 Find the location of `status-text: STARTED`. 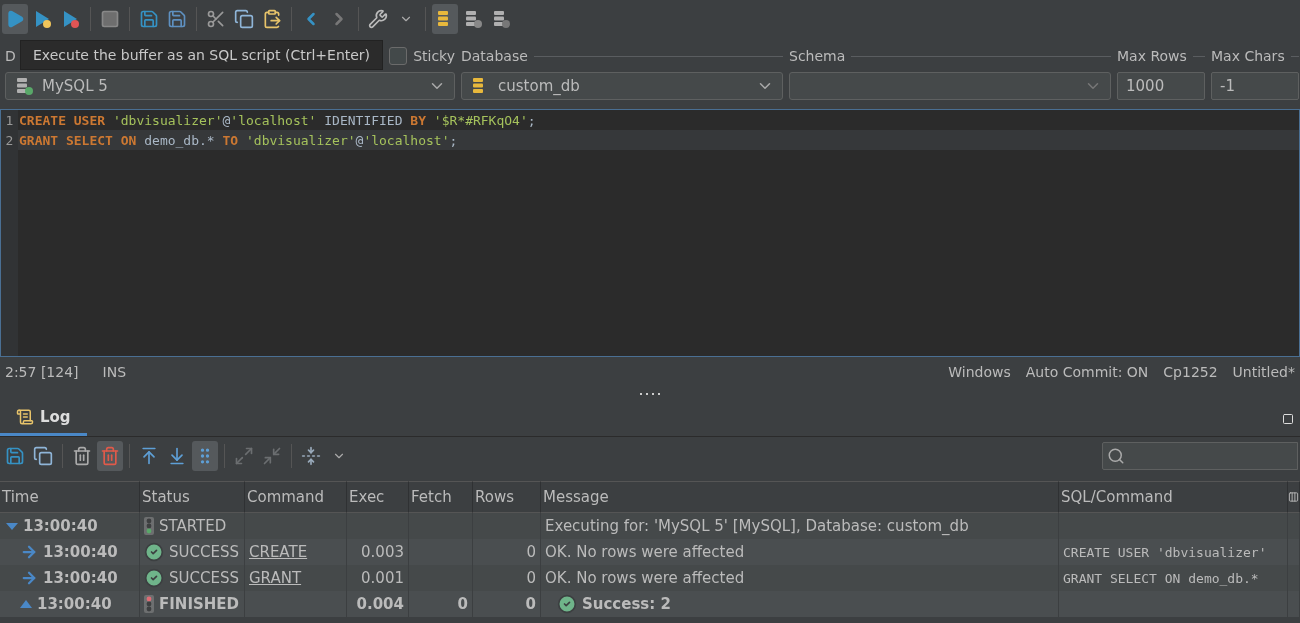

status-text: STARTED is located at coordinates (193, 526).